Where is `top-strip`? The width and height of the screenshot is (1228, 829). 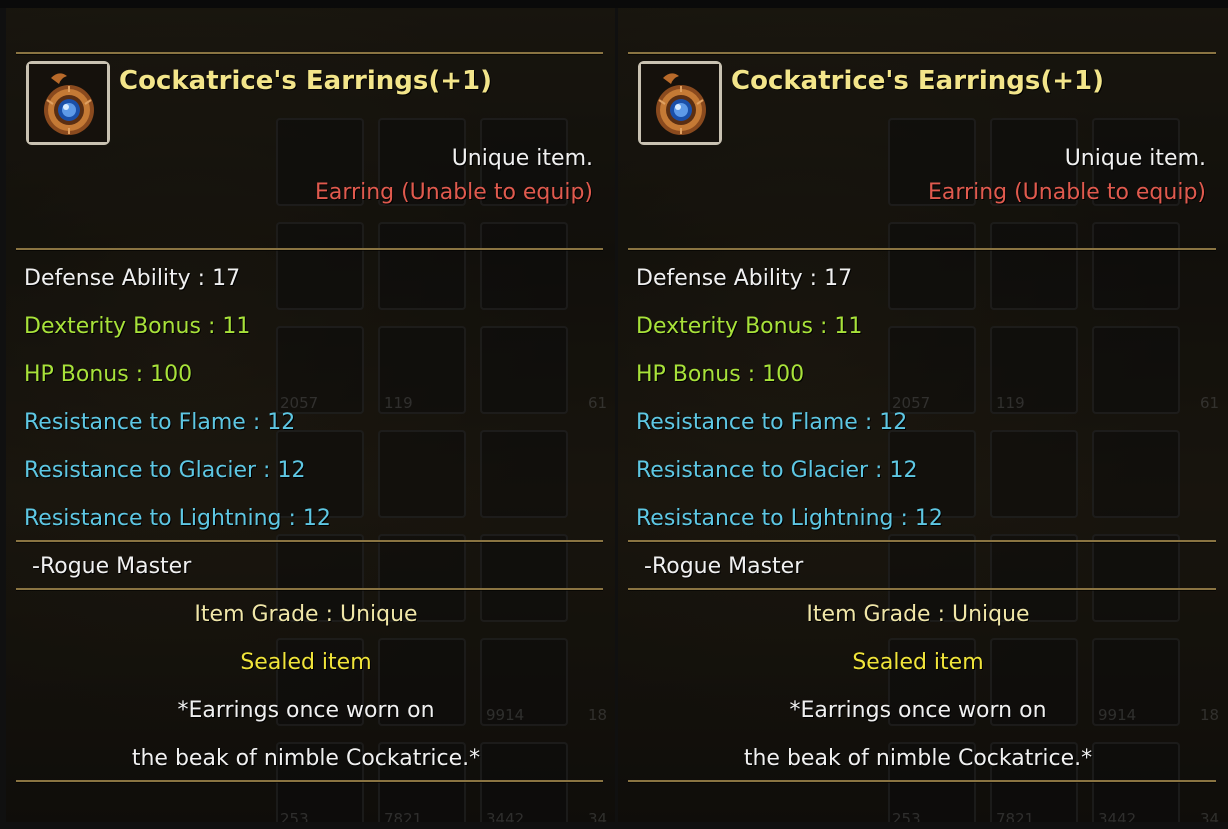
top-strip is located at coordinates (614, 4).